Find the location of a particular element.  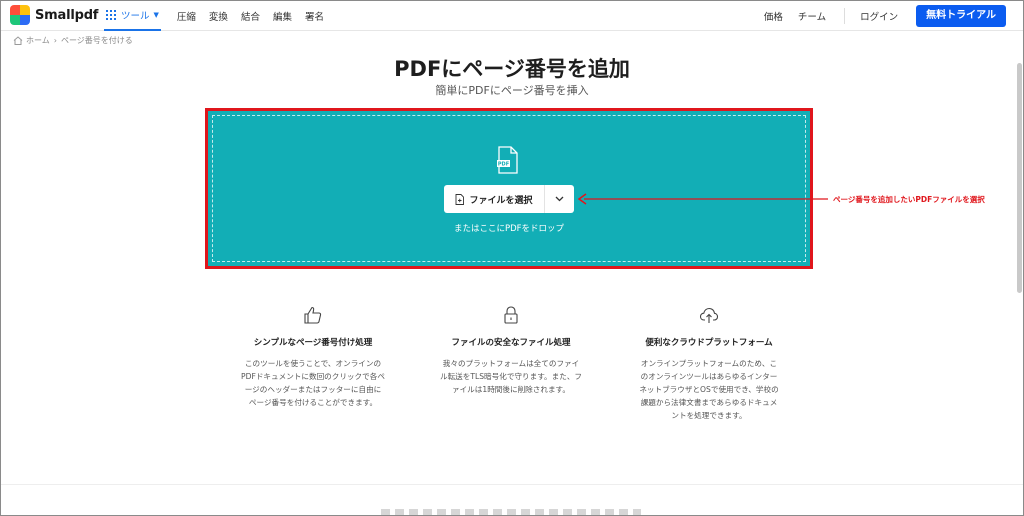

header-actions: 価格 チーム ログイン 無料トライアル is located at coordinates (877, 16).